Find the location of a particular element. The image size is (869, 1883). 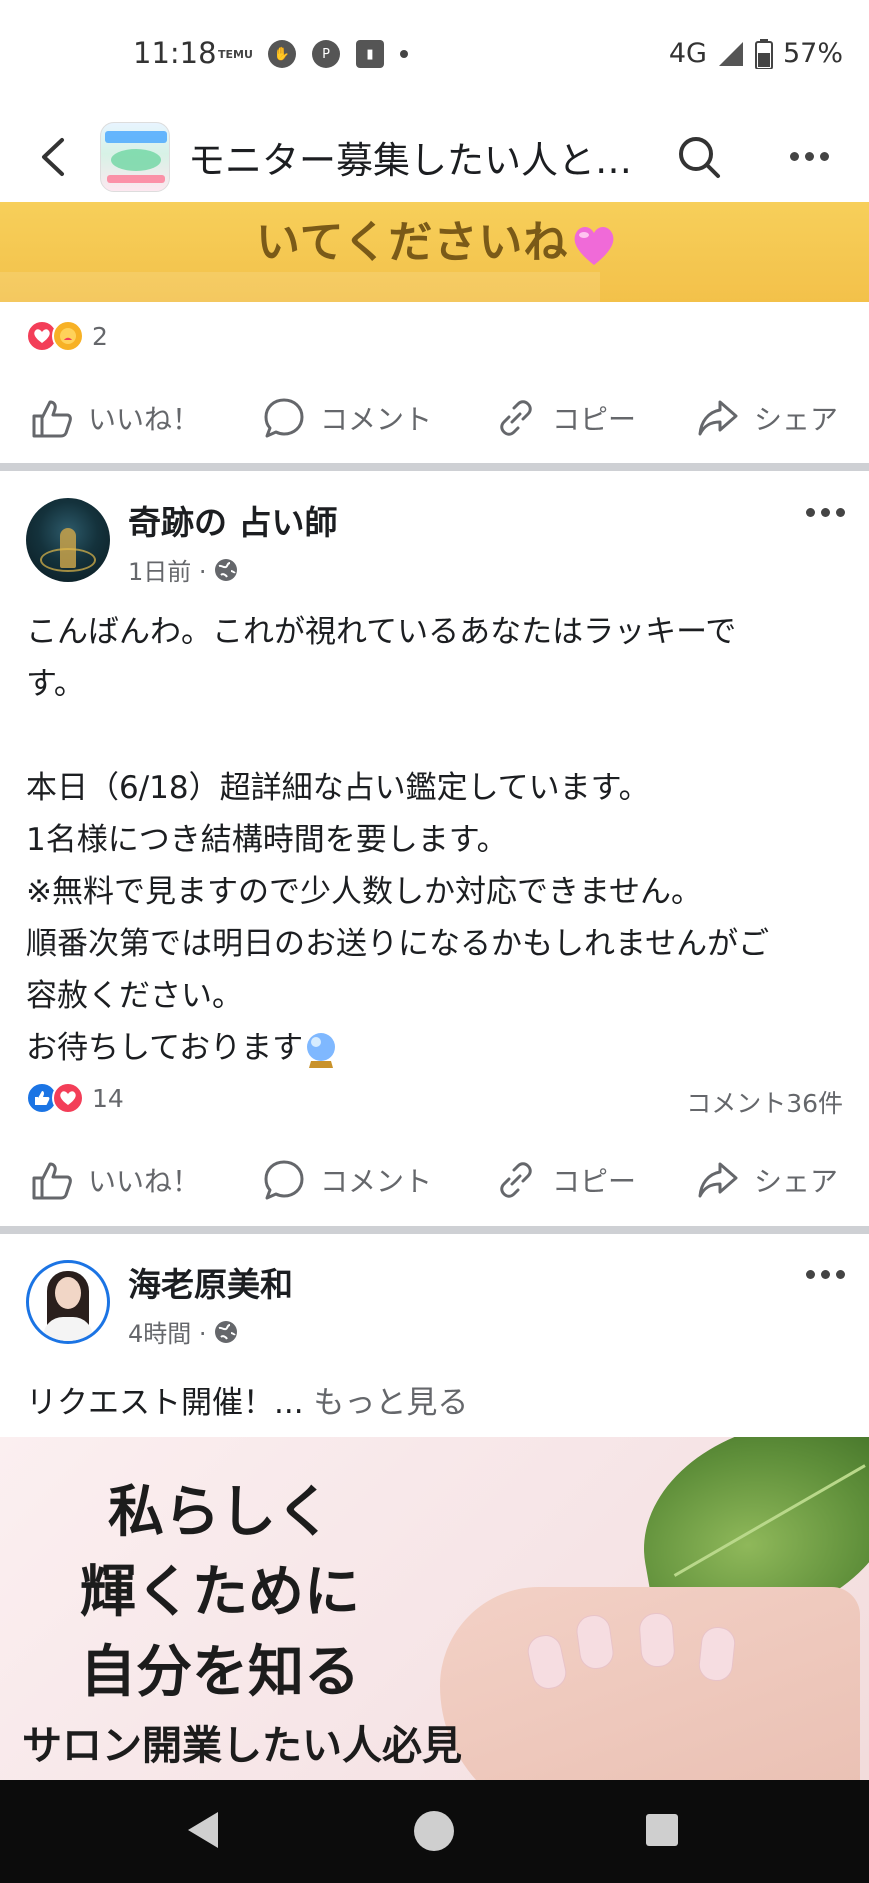

notification-icons: TEMU ✋ P ▮ is located at coordinates (313, 54).